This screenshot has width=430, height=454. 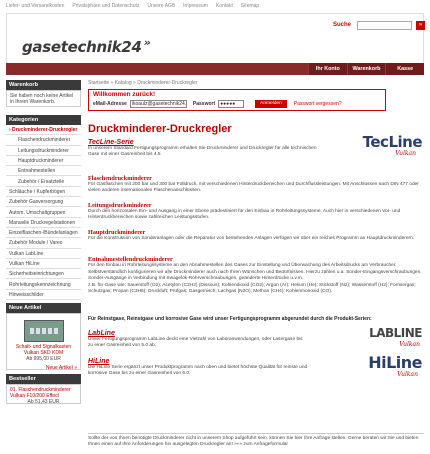 What do you see at coordinates (43, 171) in the screenshot?
I see `category-item: Entnahmestellen` at bounding box center [43, 171].